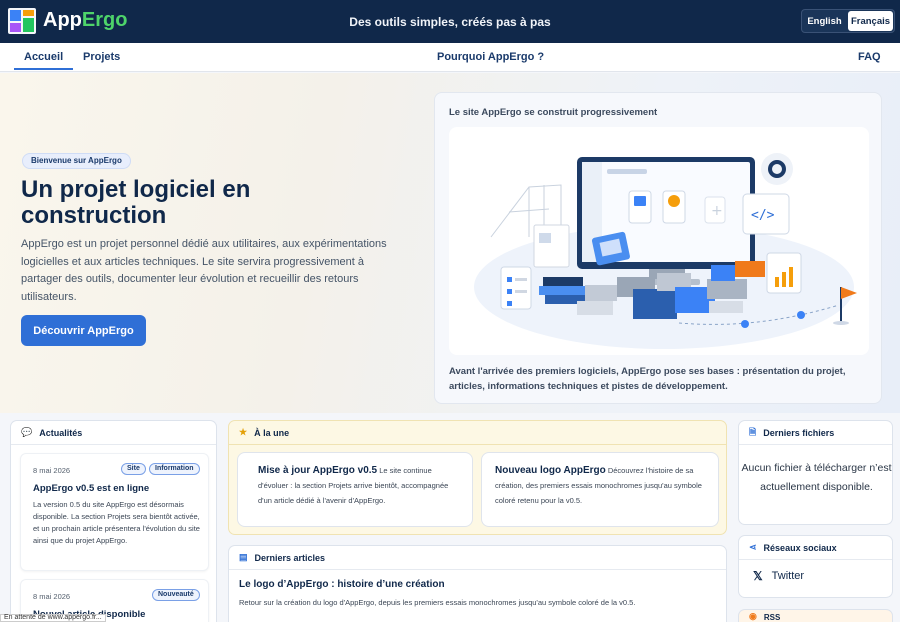 The height and width of the screenshot is (622, 900). I want to click on welcome-pill: Bienvenue sur AppErgo, so click(76, 161).